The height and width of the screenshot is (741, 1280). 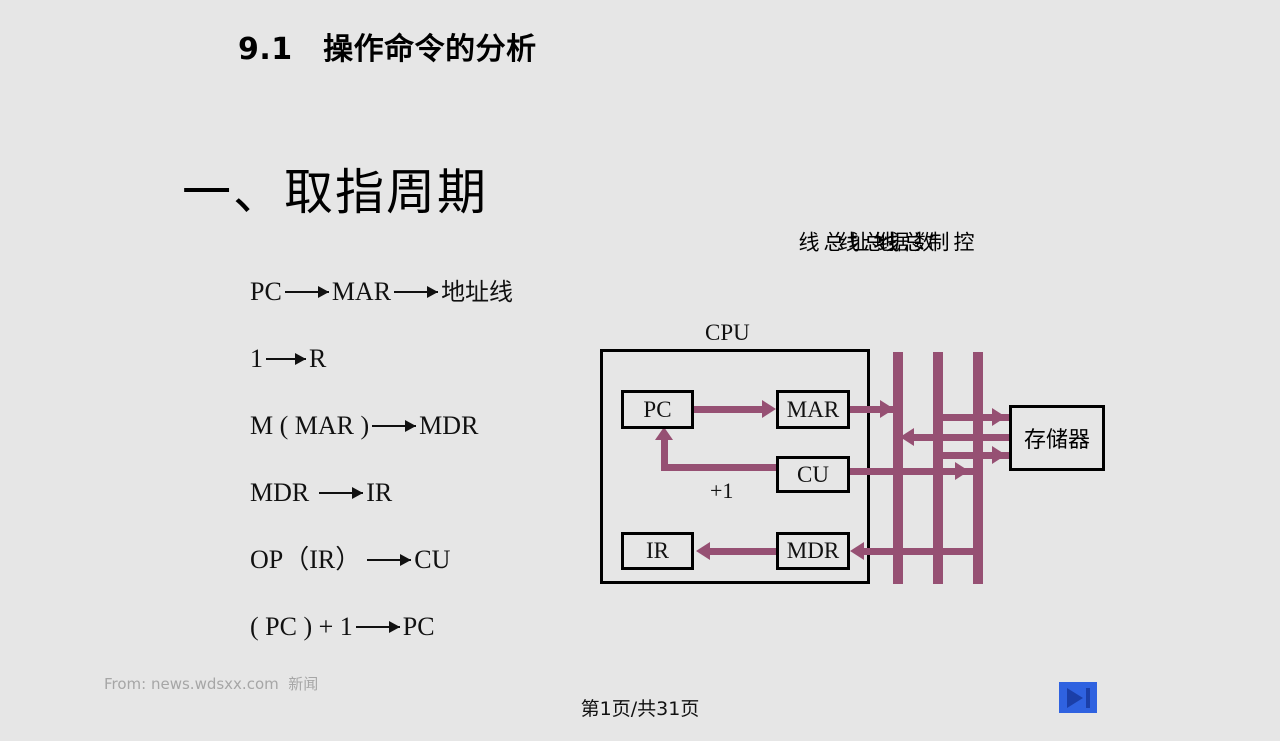 What do you see at coordinates (744, 551) in the screenshot?
I see `wire-mdr-to-ir` at bounding box center [744, 551].